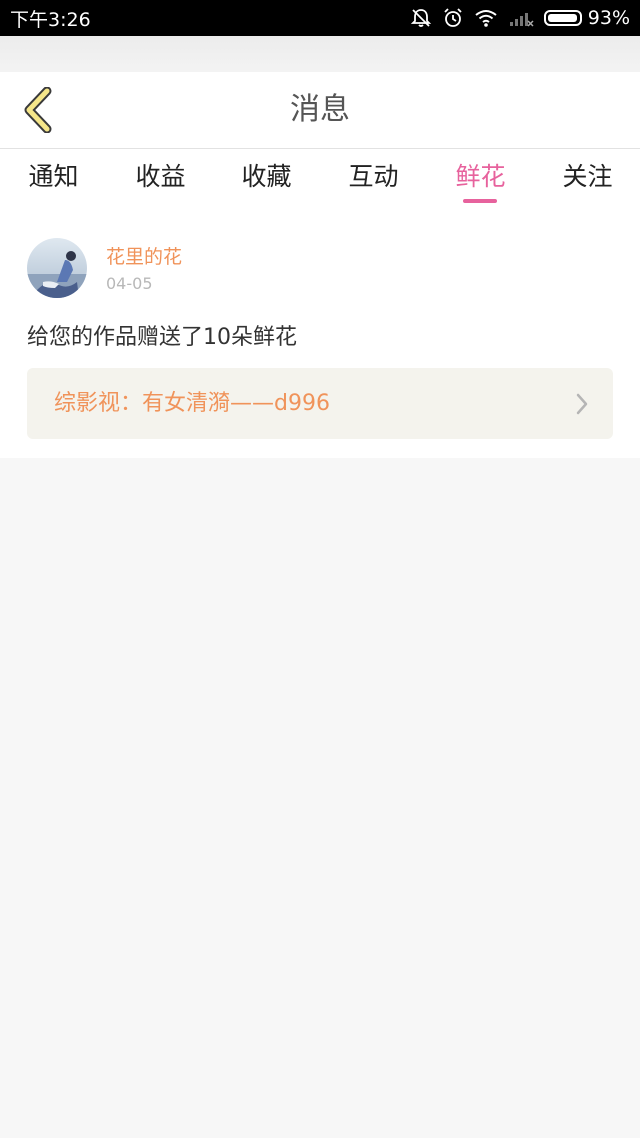  I want to click on tab-notifications: 通知, so click(53, 177).